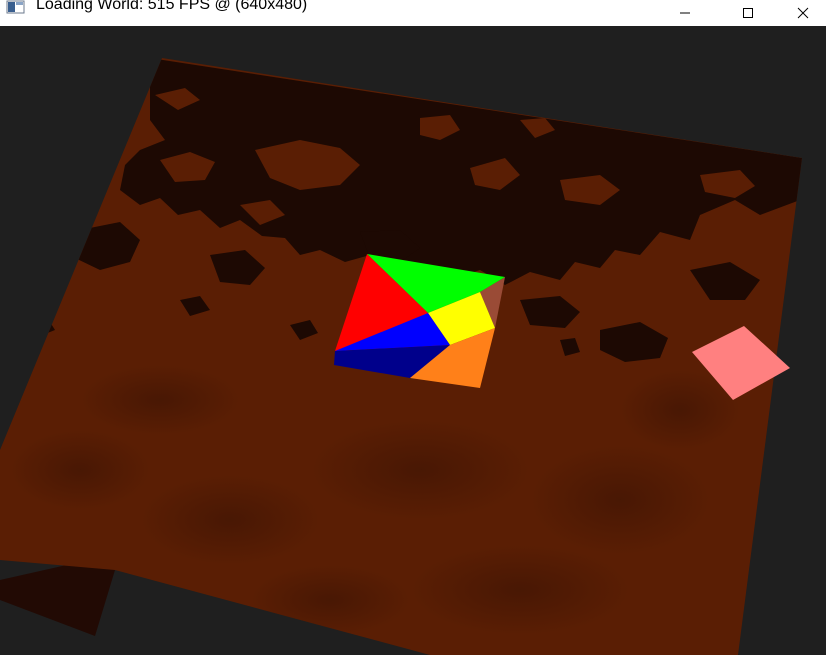 The height and width of the screenshot is (655, 826). I want to click on app-window-icon, so click(16, 8).